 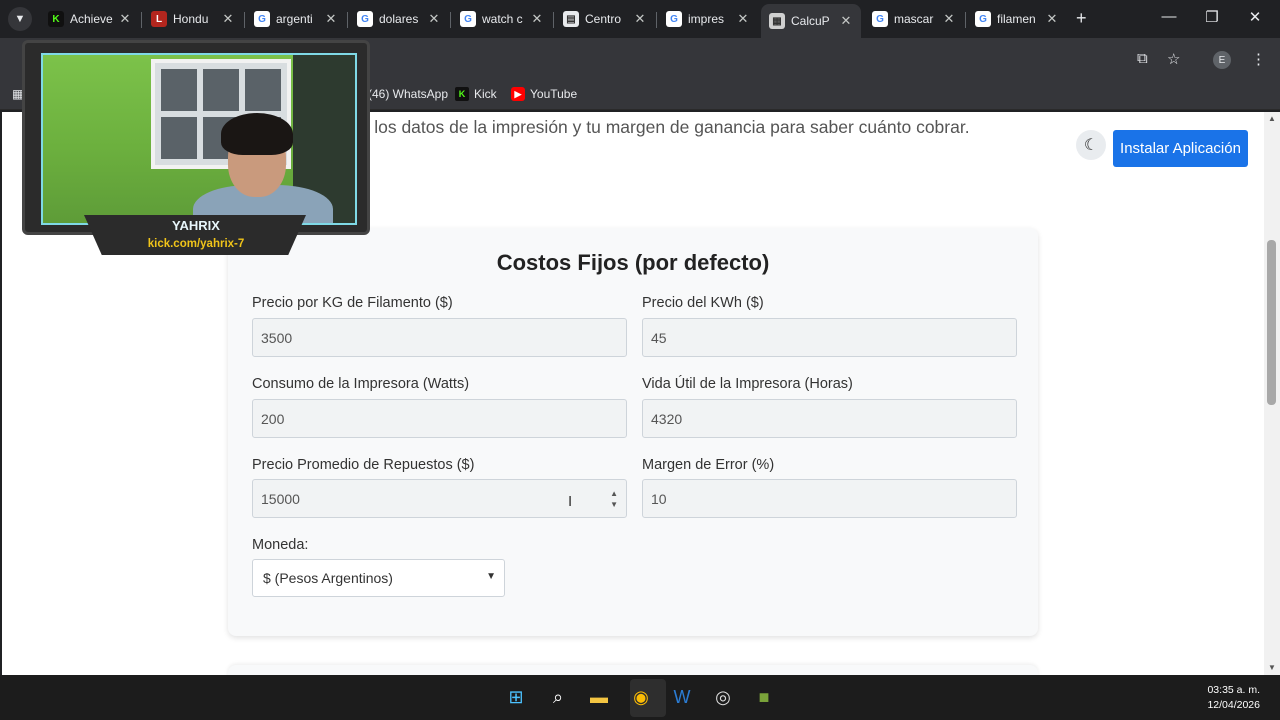 I want to click on word-icon: W, so click(x=682, y=697).